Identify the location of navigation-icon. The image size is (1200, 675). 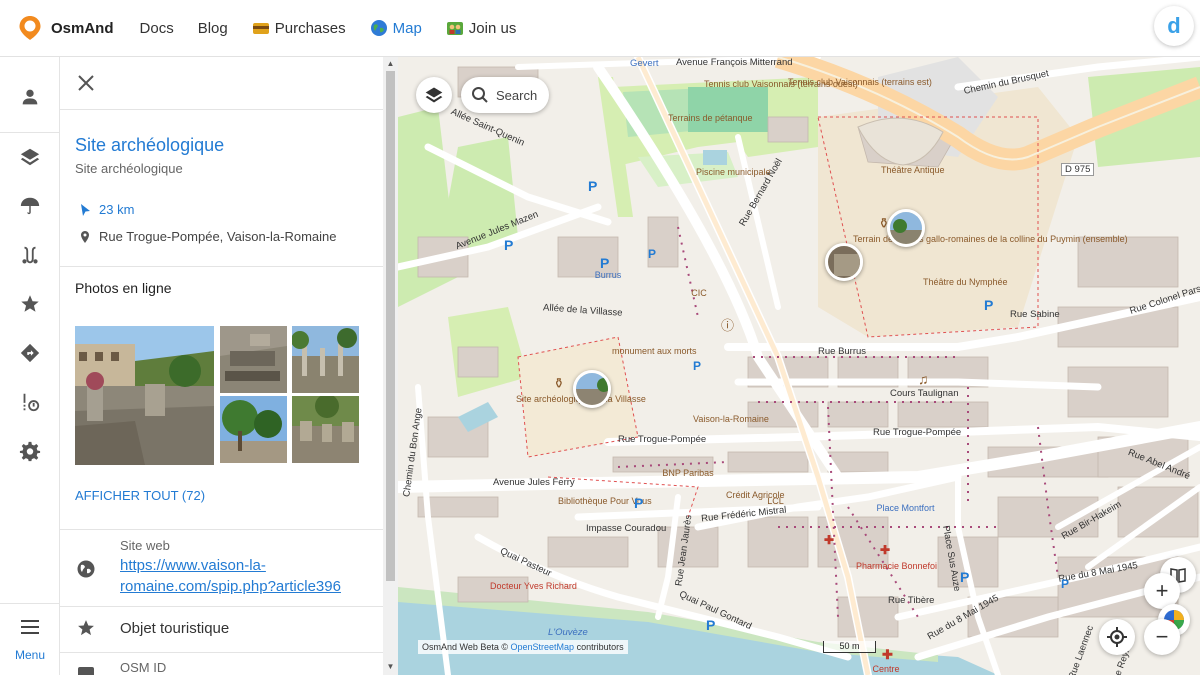
(30, 353).